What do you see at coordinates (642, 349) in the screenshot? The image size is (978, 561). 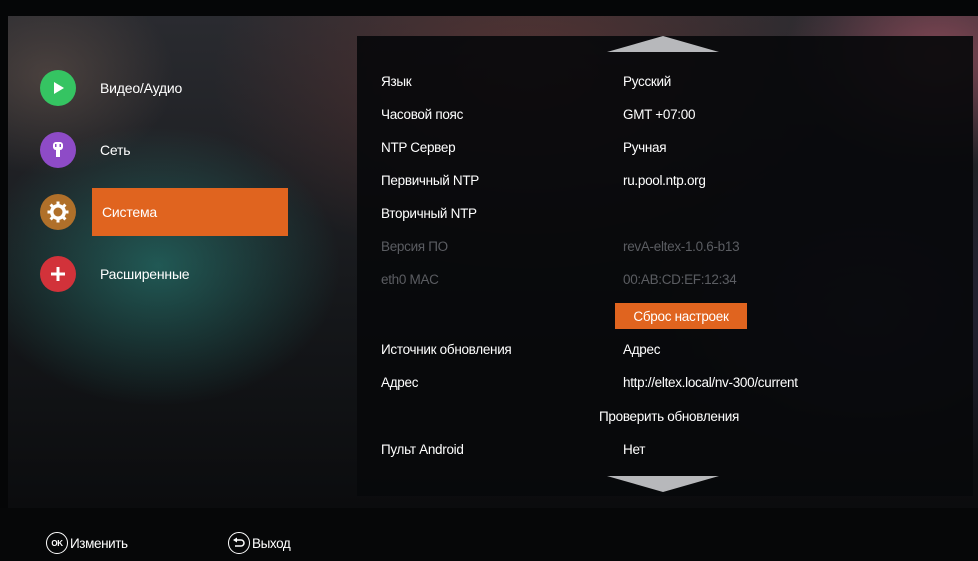 I see `setting-value: Адрес` at bounding box center [642, 349].